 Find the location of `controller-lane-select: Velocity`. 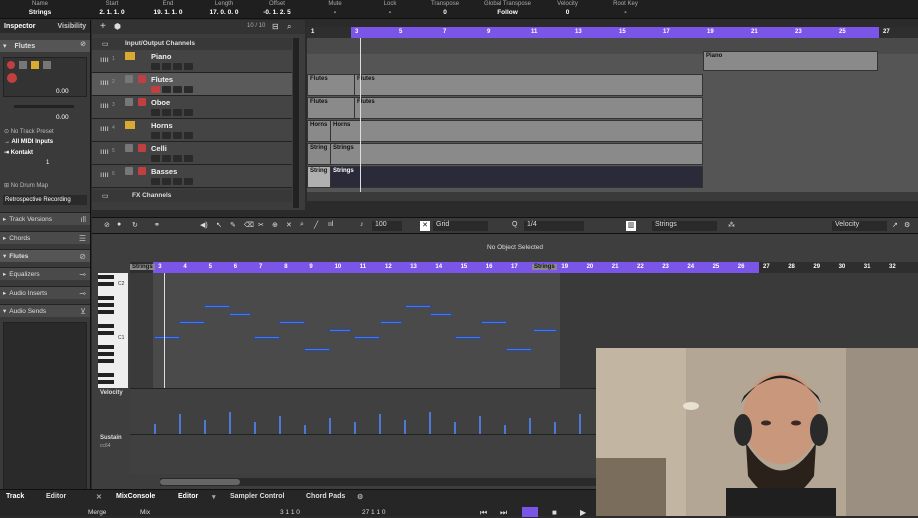

controller-lane-select: Velocity is located at coordinates (859, 226).